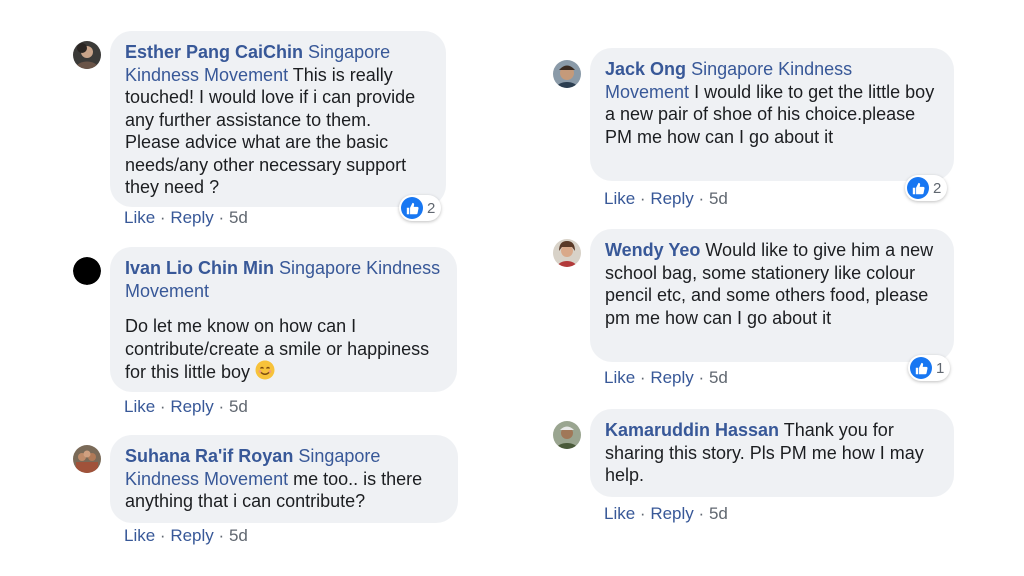 The height and width of the screenshot is (576, 1024). I want to click on reaction-count: 1, so click(929, 368).